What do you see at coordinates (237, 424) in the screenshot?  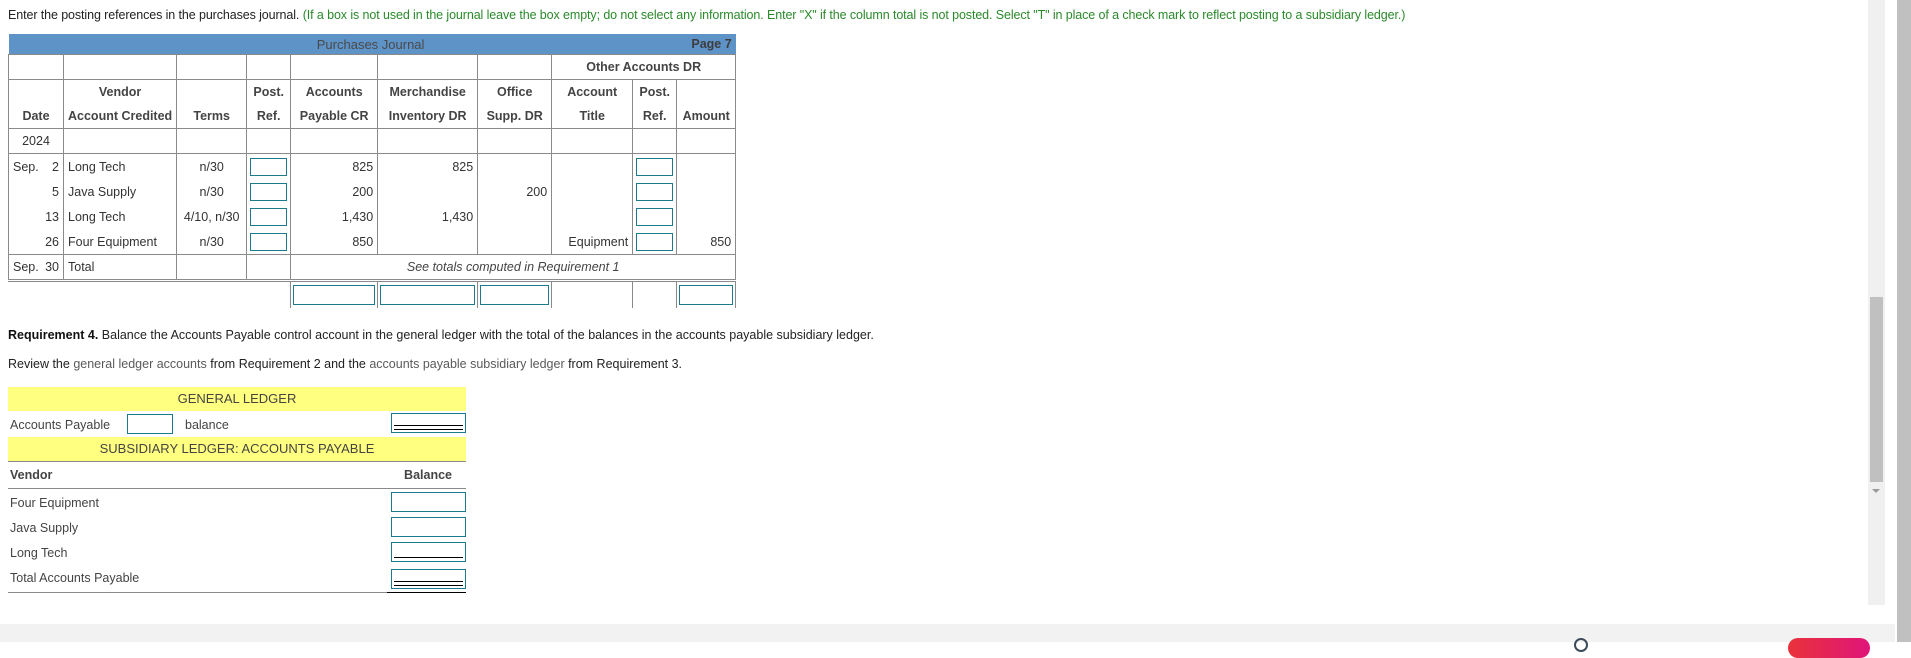 I see `accounts-payable-row: Accounts Payable balance` at bounding box center [237, 424].